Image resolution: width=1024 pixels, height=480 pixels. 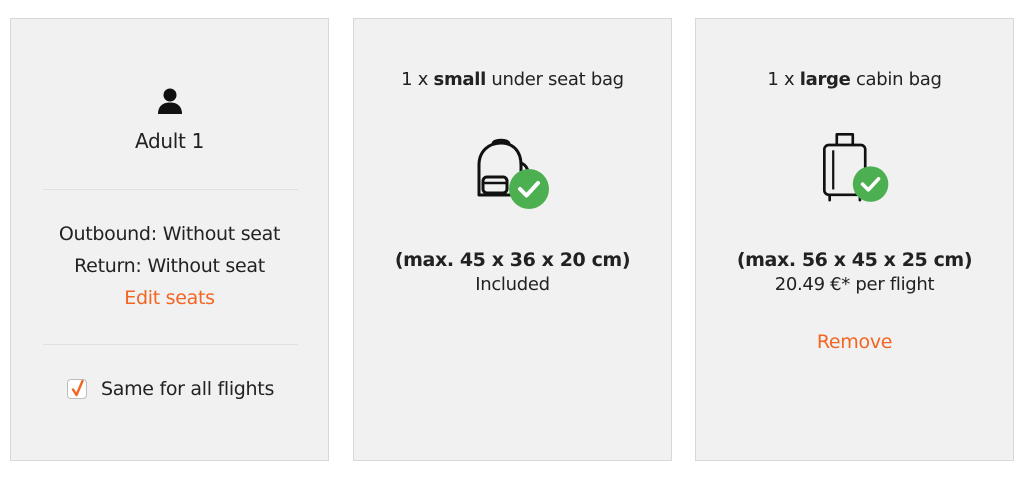 I want to click on large-bag-size: large, so click(x=825, y=79).